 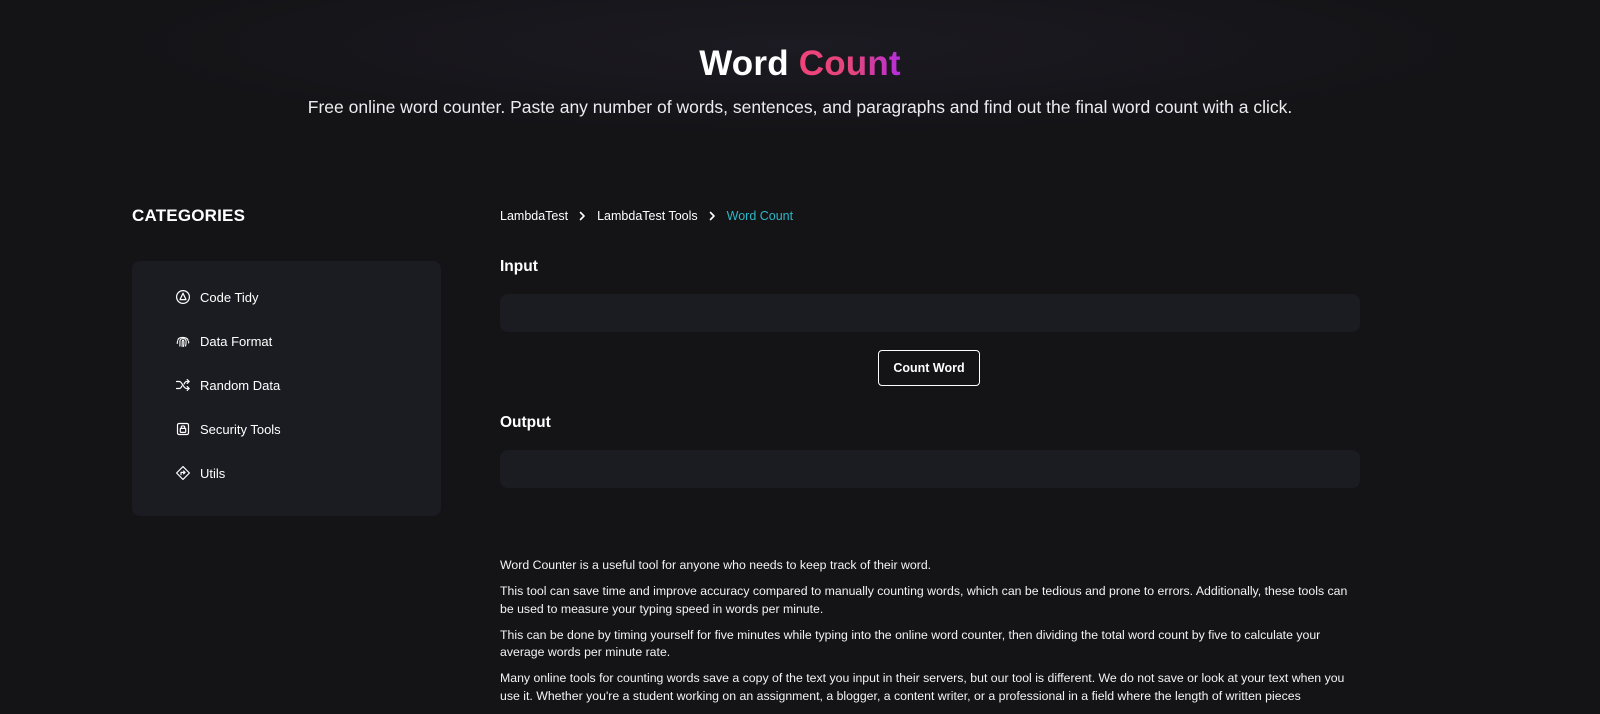 I want to click on output-field, so click(x=930, y=469).